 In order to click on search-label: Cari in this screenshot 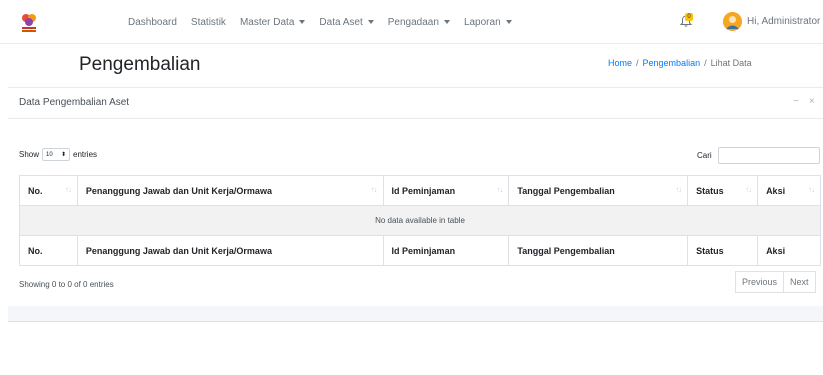, I will do `click(704, 155)`.